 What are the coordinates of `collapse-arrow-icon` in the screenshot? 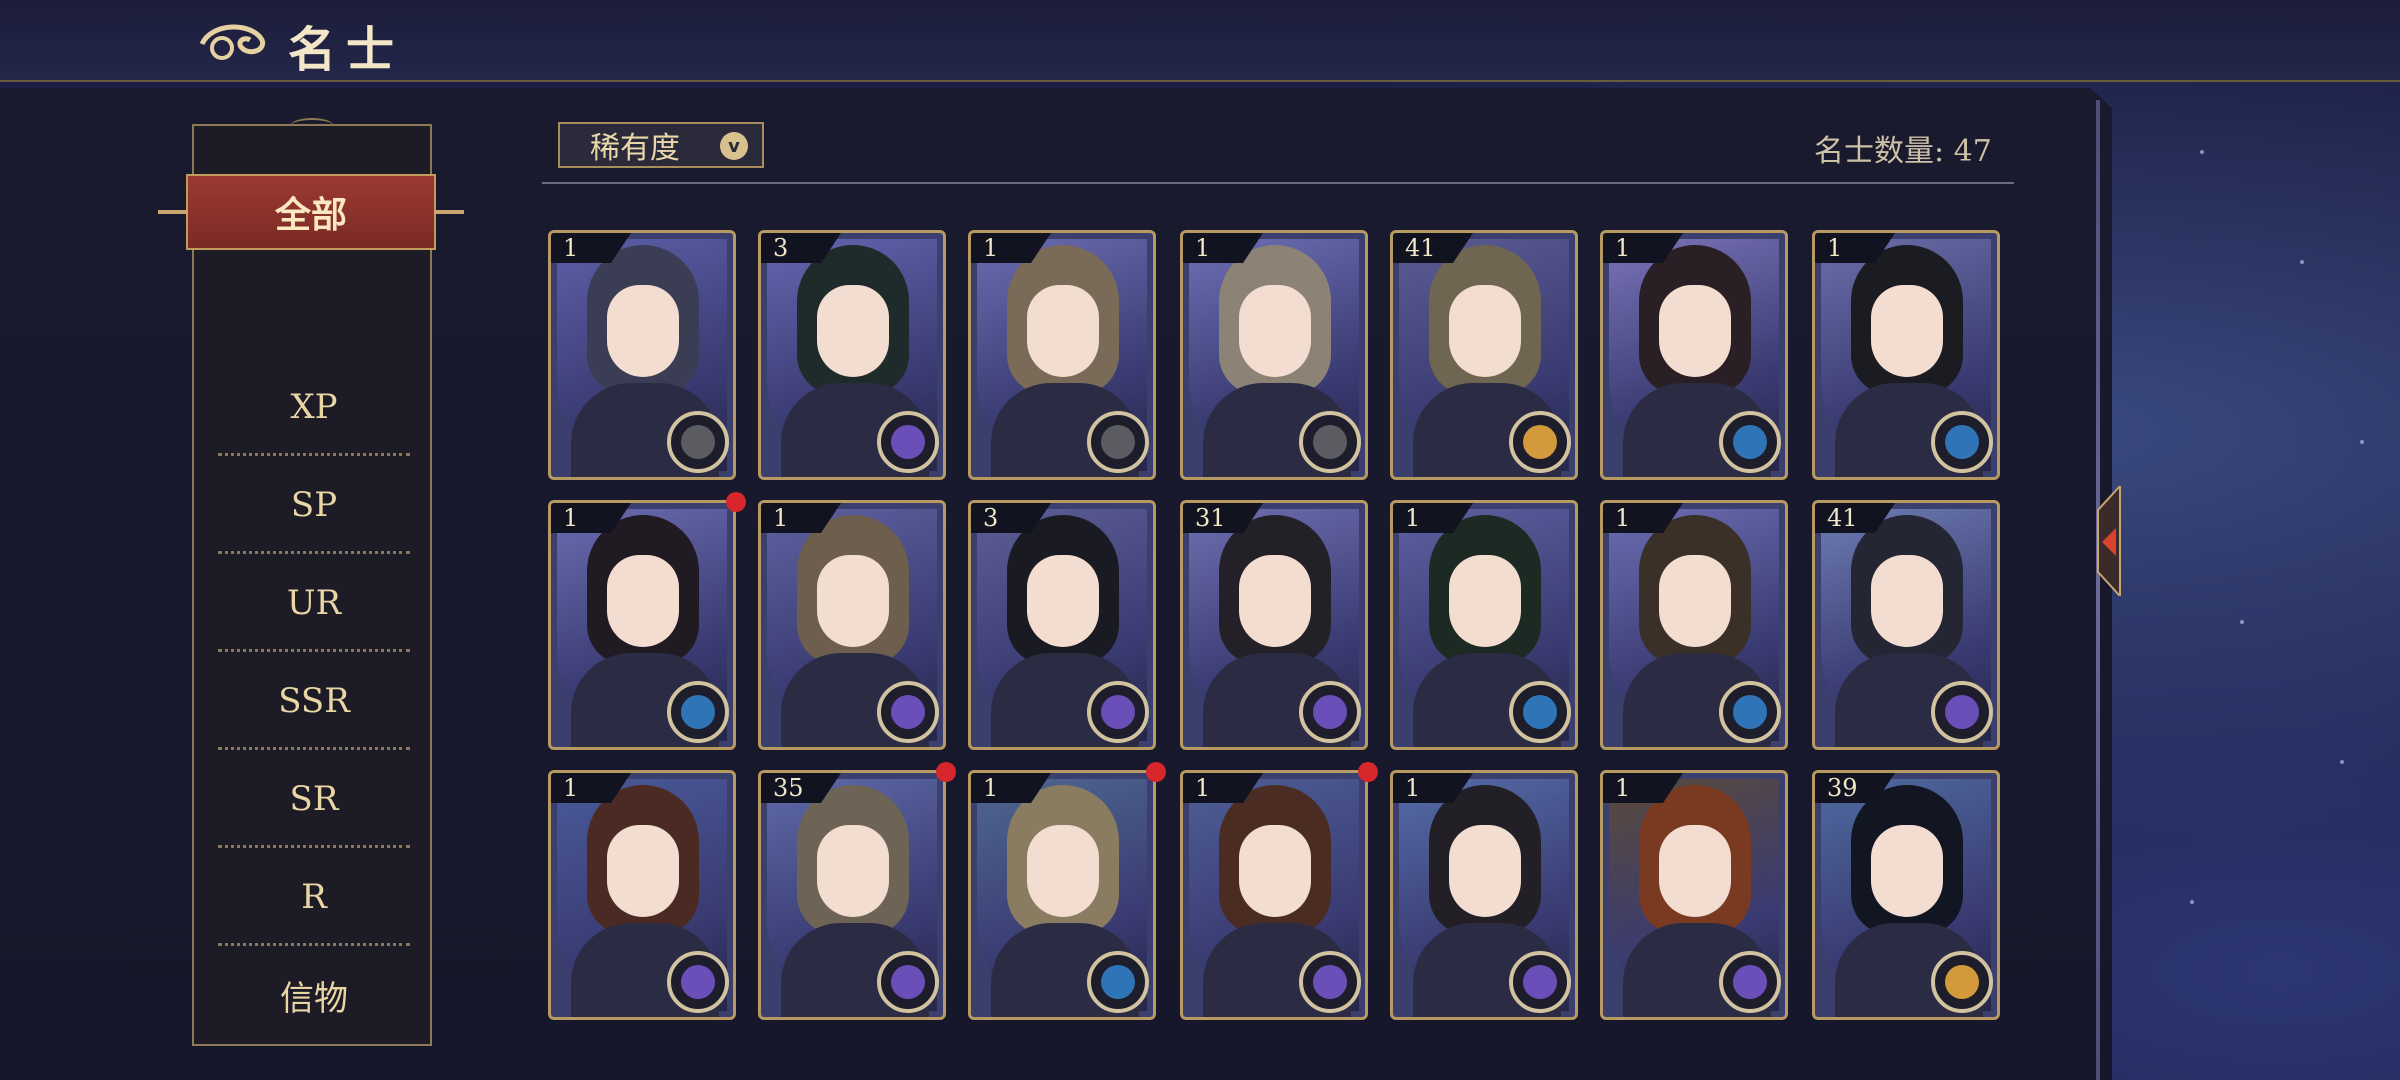 It's located at (2102, 541).